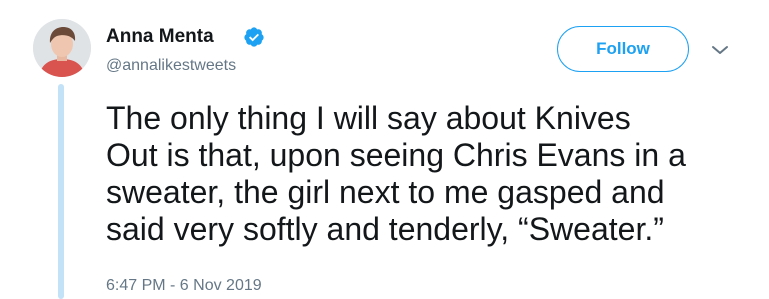 This screenshot has width=769, height=299. What do you see at coordinates (368, 118) in the screenshot?
I see `tweet-text-line: The only thing I will say about Knives` at bounding box center [368, 118].